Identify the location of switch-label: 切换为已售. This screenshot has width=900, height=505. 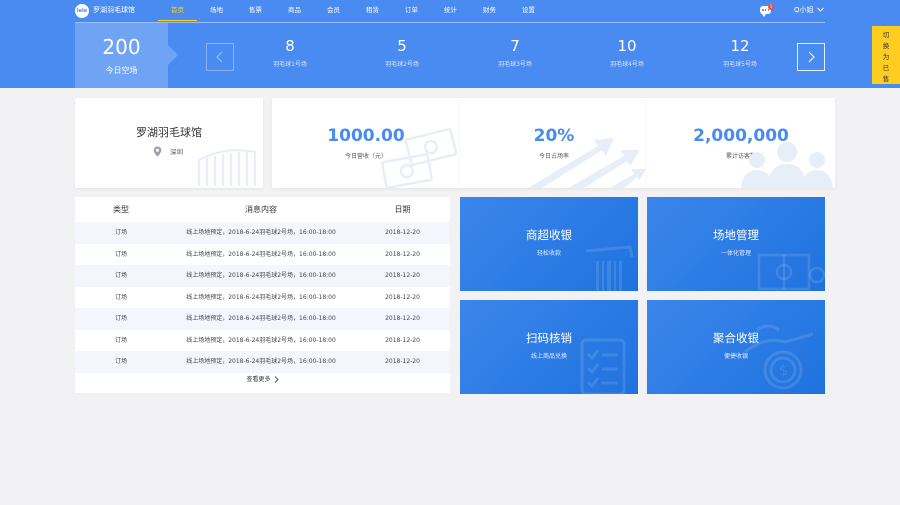
(886, 57).